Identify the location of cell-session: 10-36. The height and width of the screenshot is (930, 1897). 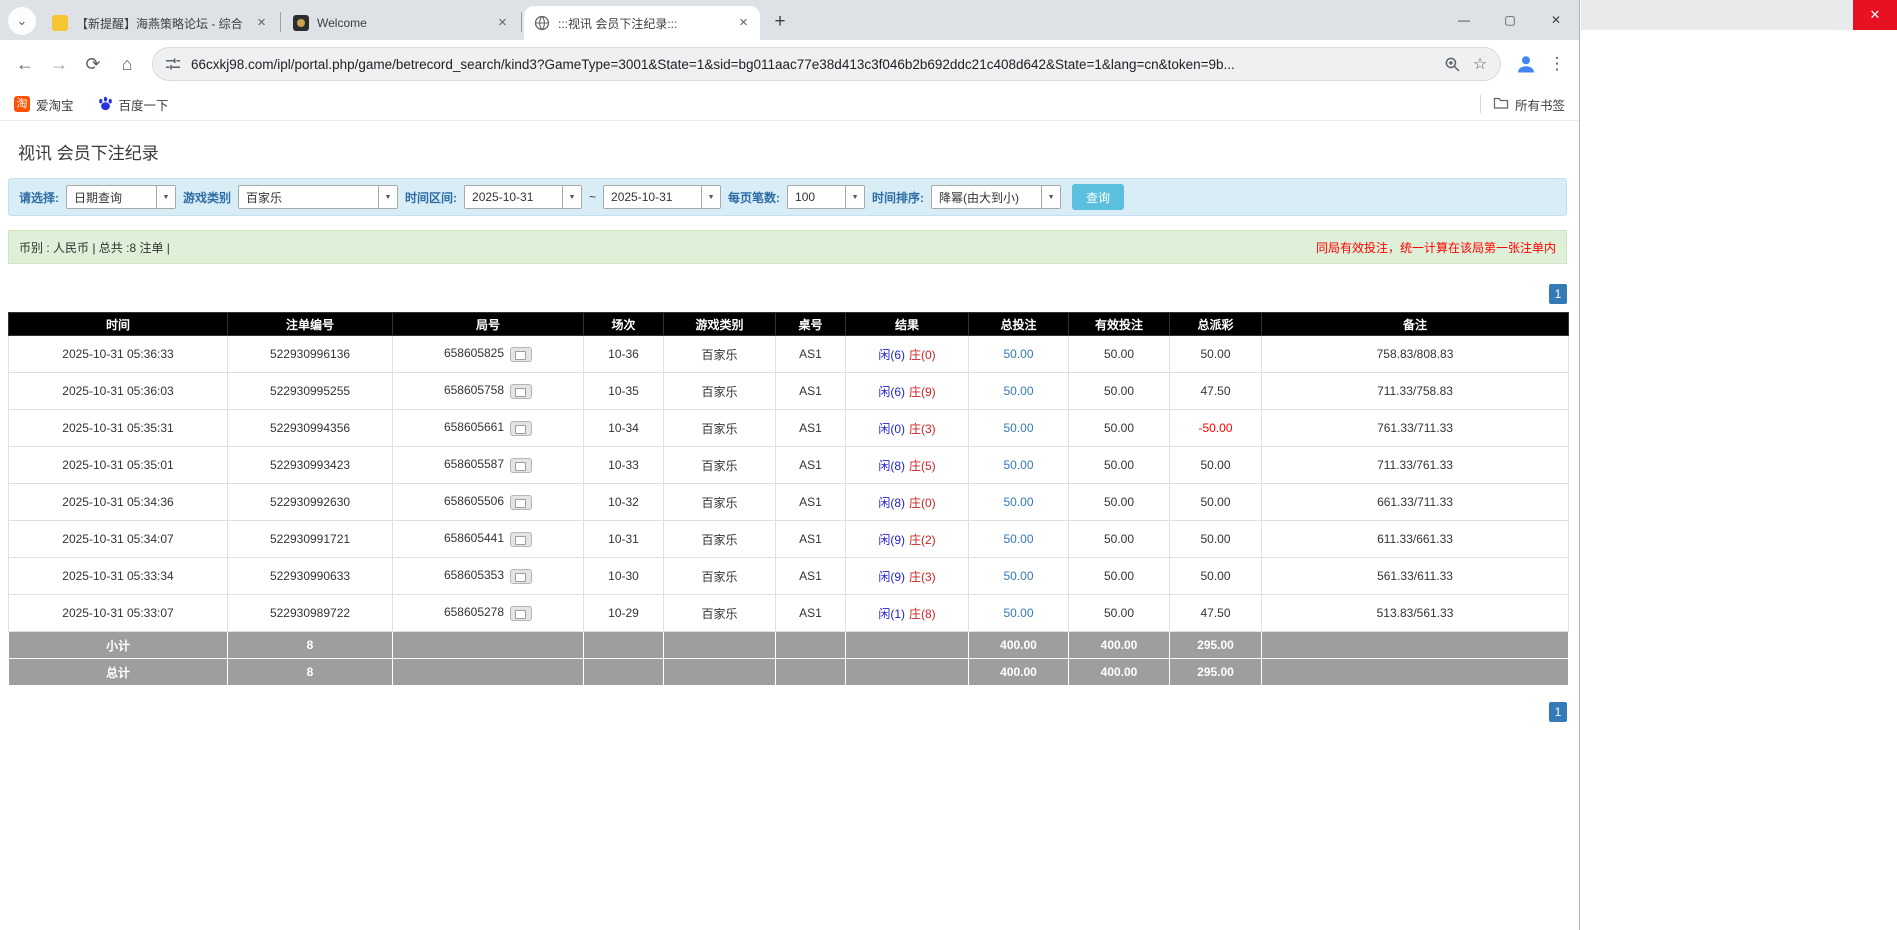
(623, 354).